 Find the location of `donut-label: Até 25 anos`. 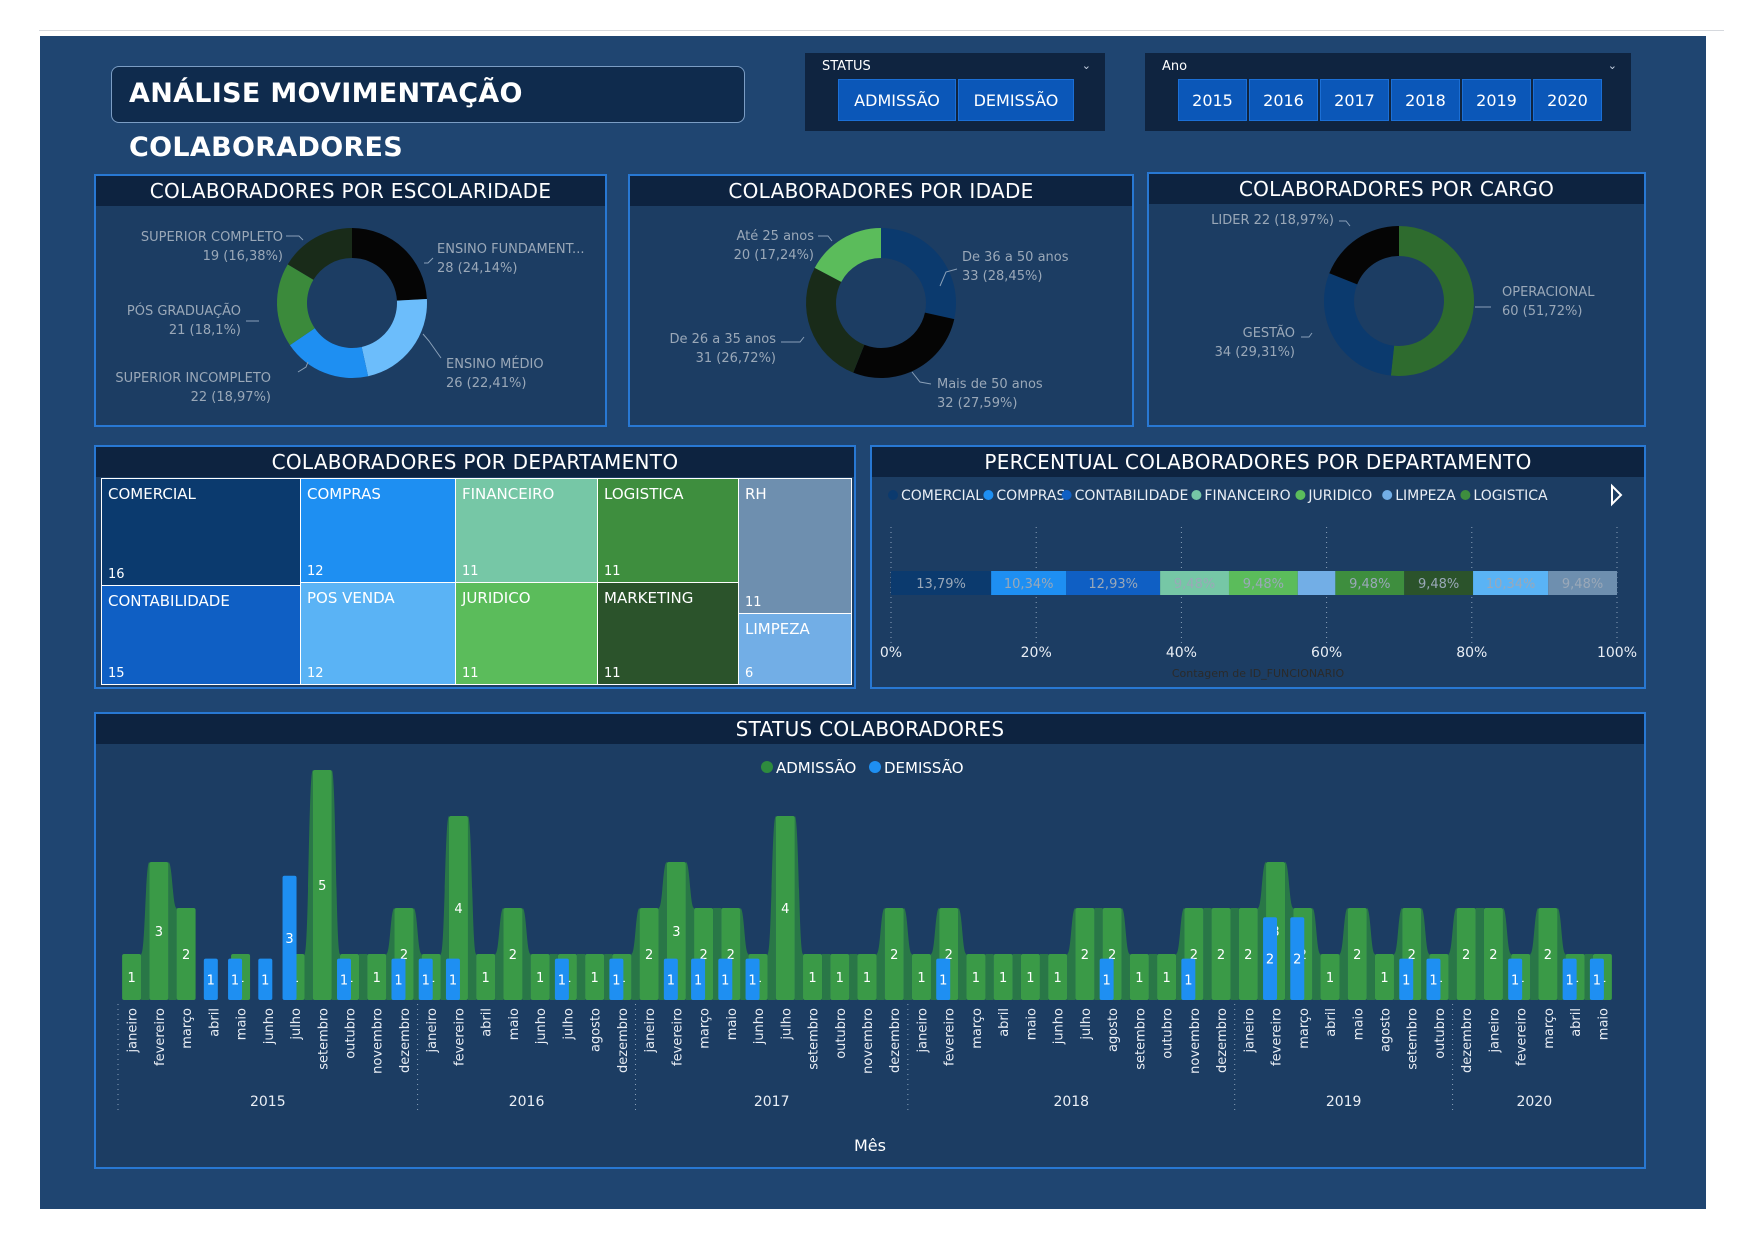

donut-label: Até 25 anos is located at coordinates (776, 236).